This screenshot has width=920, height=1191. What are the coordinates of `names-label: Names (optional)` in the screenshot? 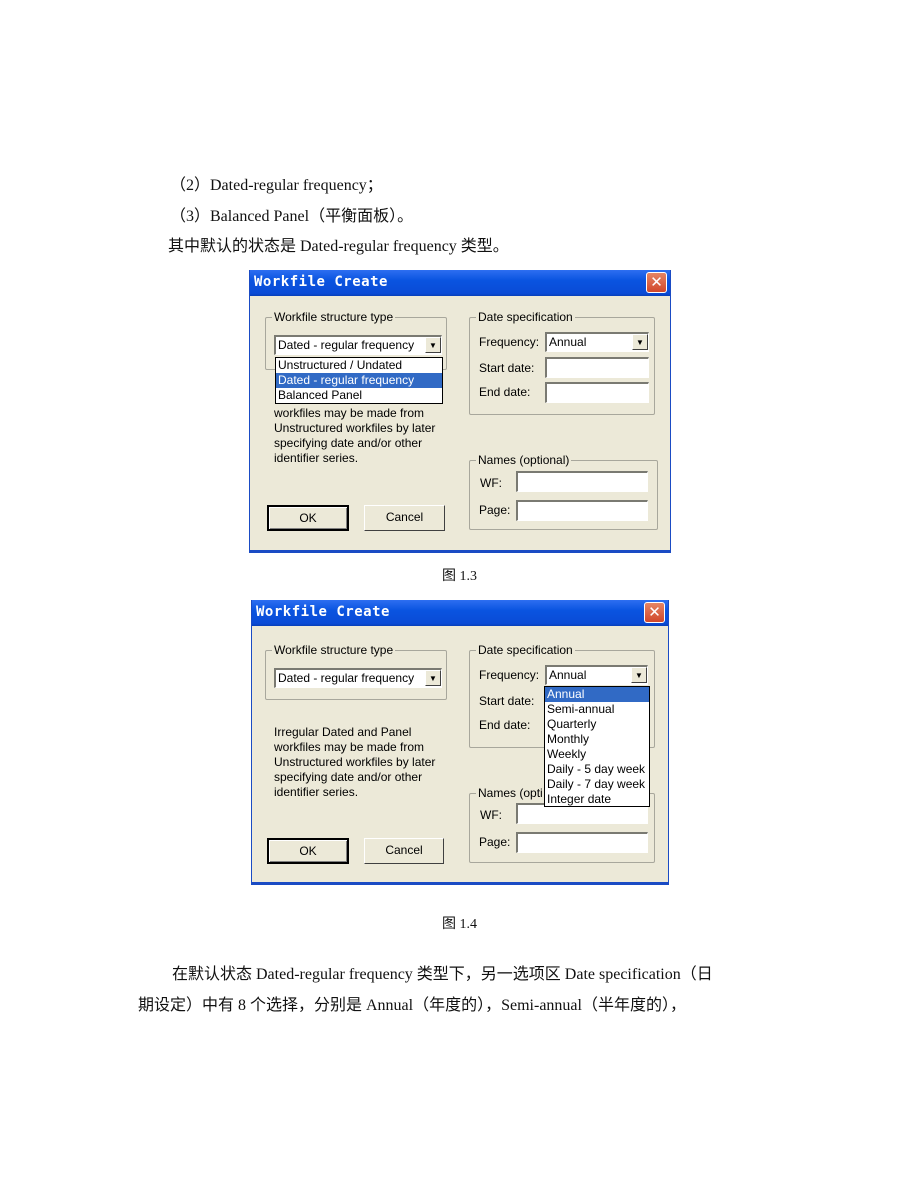 It's located at (524, 460).